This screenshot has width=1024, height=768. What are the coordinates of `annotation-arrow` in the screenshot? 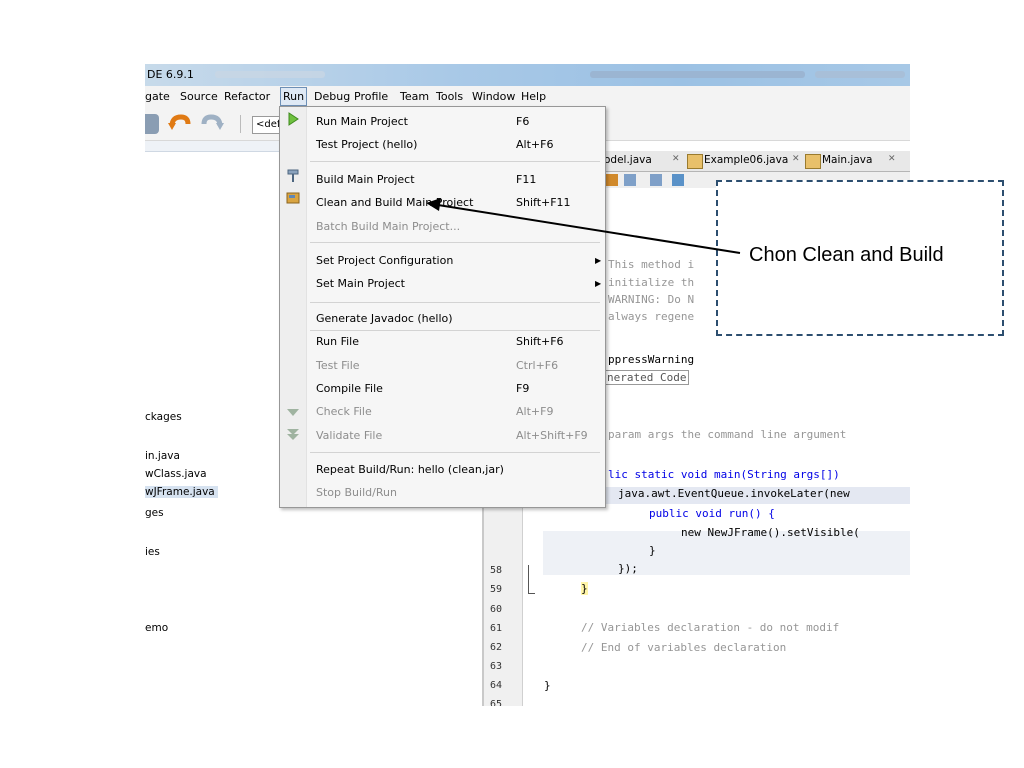 It's located at (583, 226).